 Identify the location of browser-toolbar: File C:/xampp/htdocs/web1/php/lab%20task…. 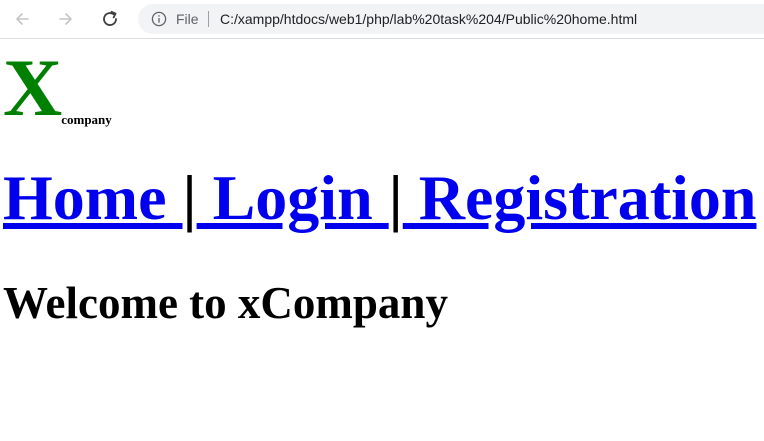
(382, 19).